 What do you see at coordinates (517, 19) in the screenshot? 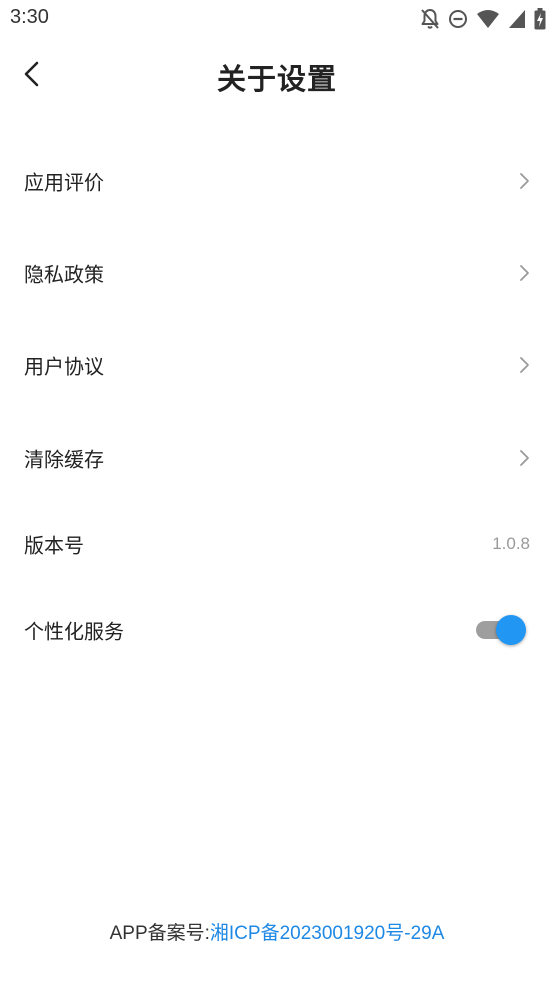
I see `cellular-signal-icon` at bounding box center [517, 19].